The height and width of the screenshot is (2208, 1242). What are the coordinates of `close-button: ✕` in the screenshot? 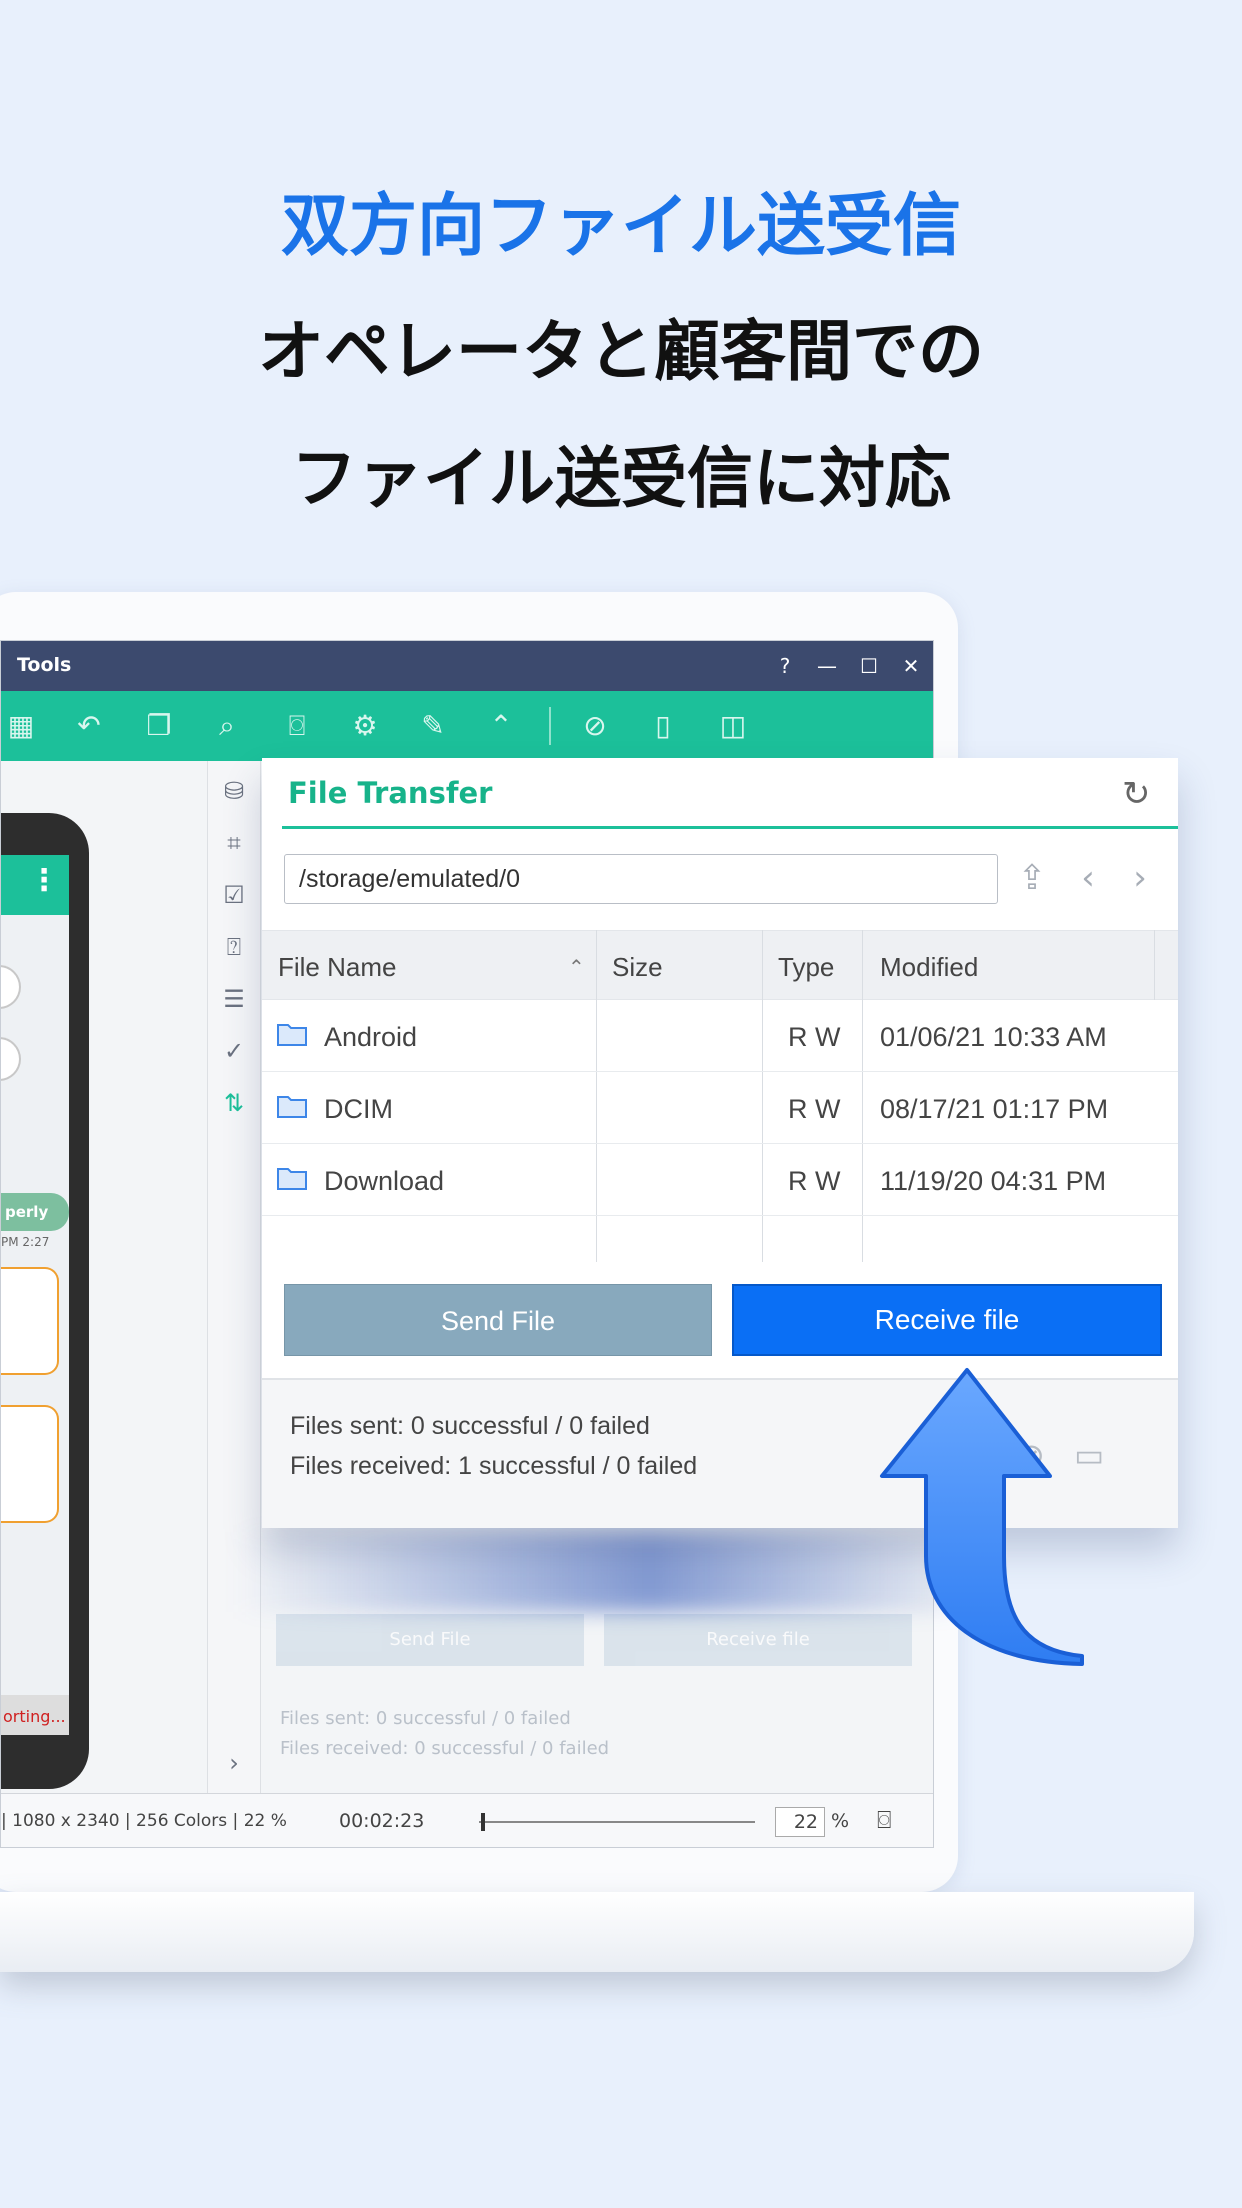 It's located at (911, 666).